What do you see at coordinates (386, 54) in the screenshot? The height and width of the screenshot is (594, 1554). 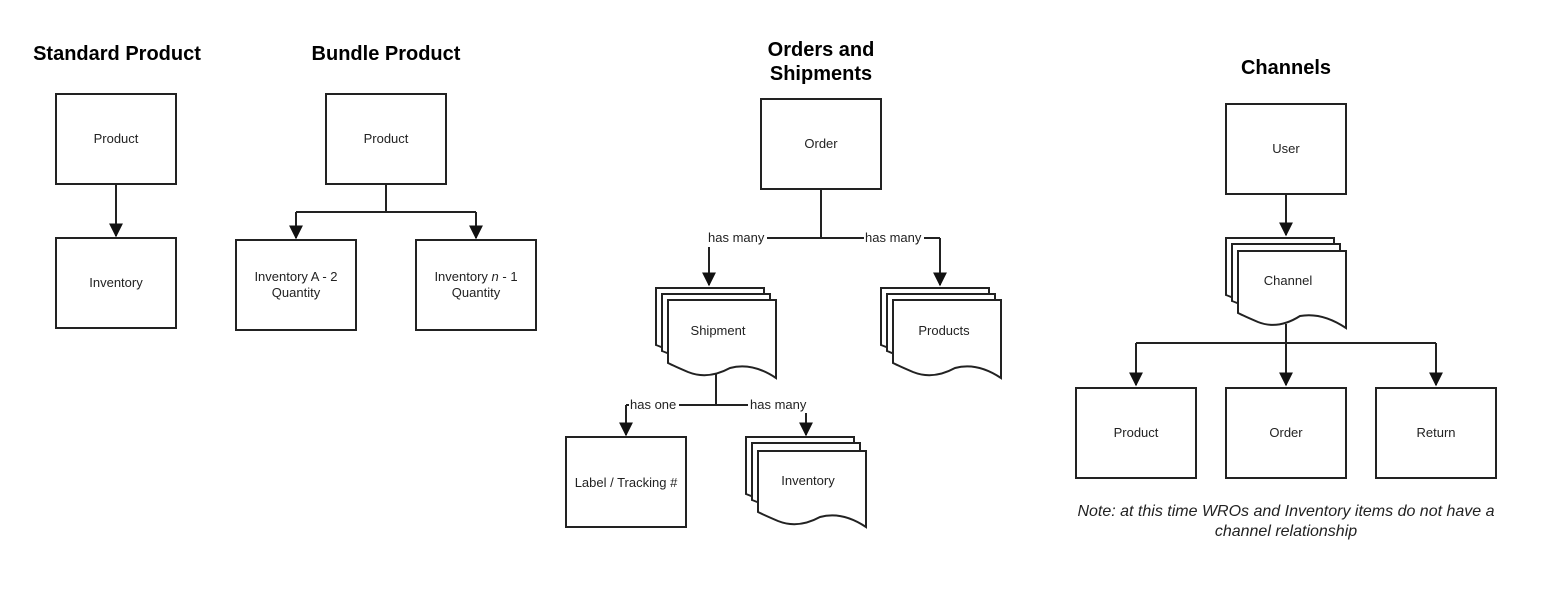 I see `section-title: Bundle Product` at bounding box center [386, 54].